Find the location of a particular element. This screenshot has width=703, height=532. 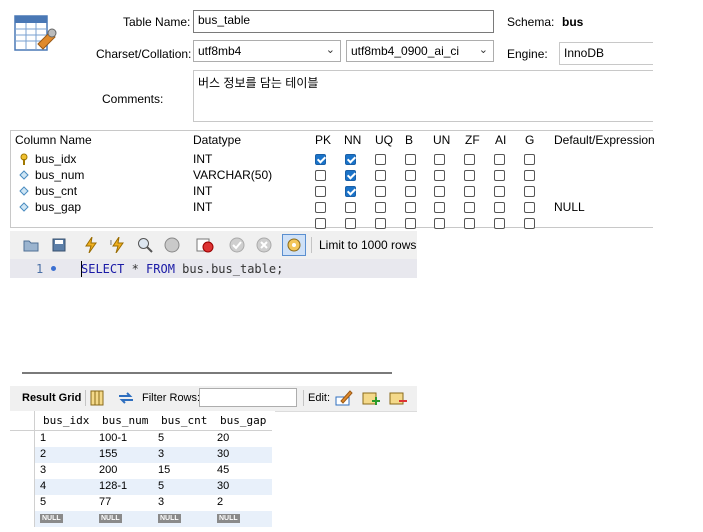

open-folder-icon is located at coordinates (31, 245).